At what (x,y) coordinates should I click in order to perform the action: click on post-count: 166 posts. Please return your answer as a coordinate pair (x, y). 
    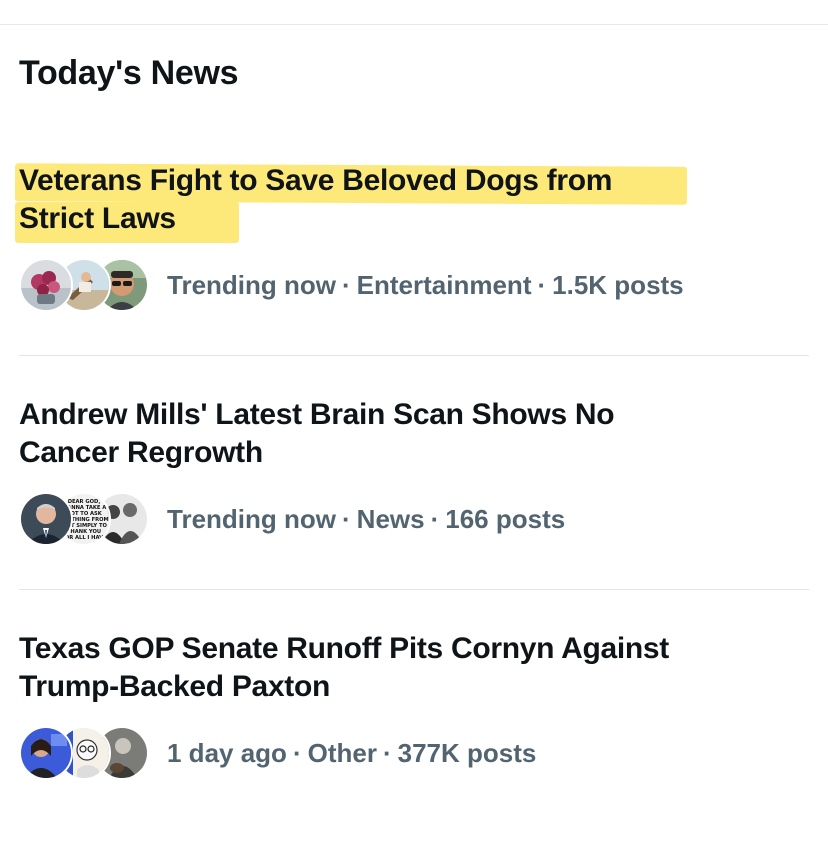
    Looking at the image, I should click on (505, 519).